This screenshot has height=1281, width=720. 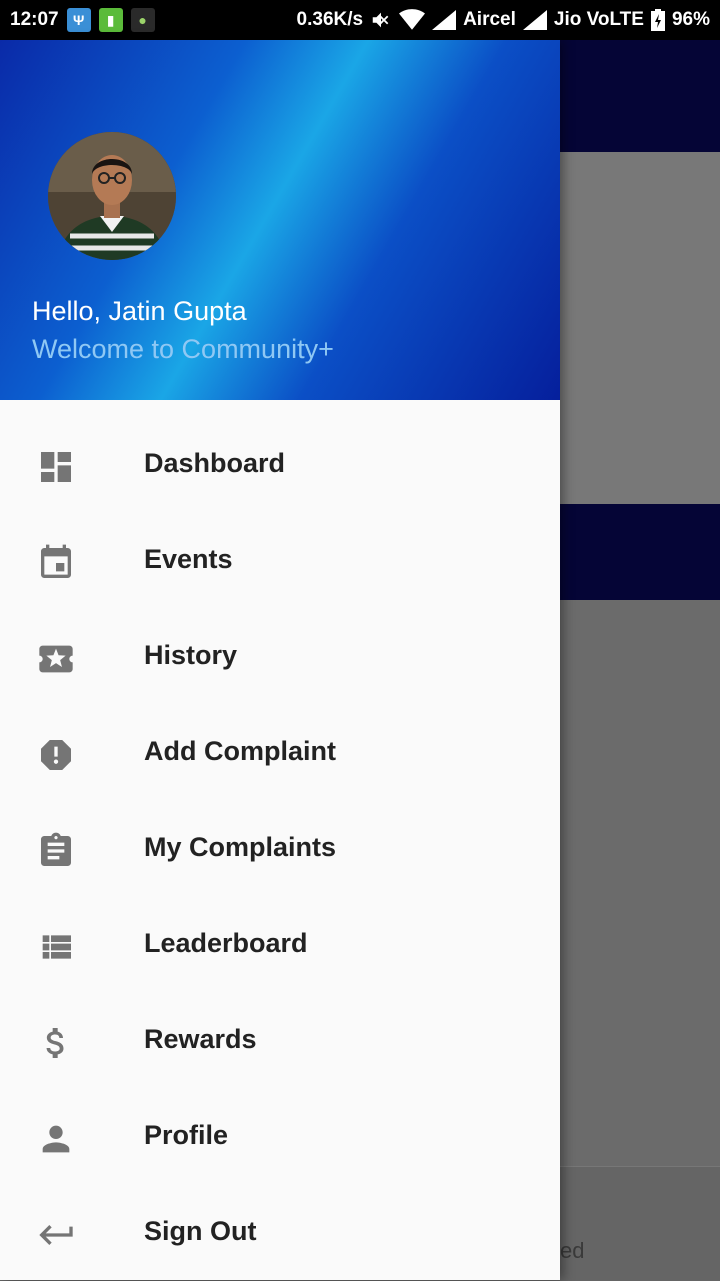 I want to click on dashboard-icon, so click(x=56, y=467).